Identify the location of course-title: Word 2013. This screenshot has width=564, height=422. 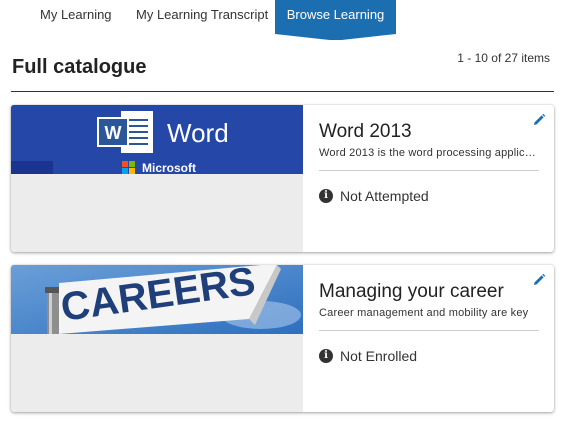
(365, 132).